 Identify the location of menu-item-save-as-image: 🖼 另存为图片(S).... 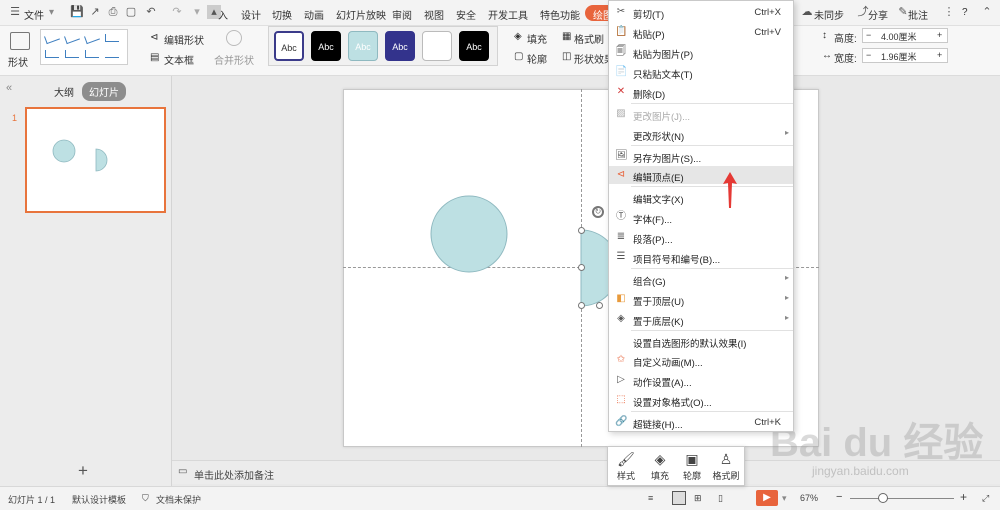
(701, 156).